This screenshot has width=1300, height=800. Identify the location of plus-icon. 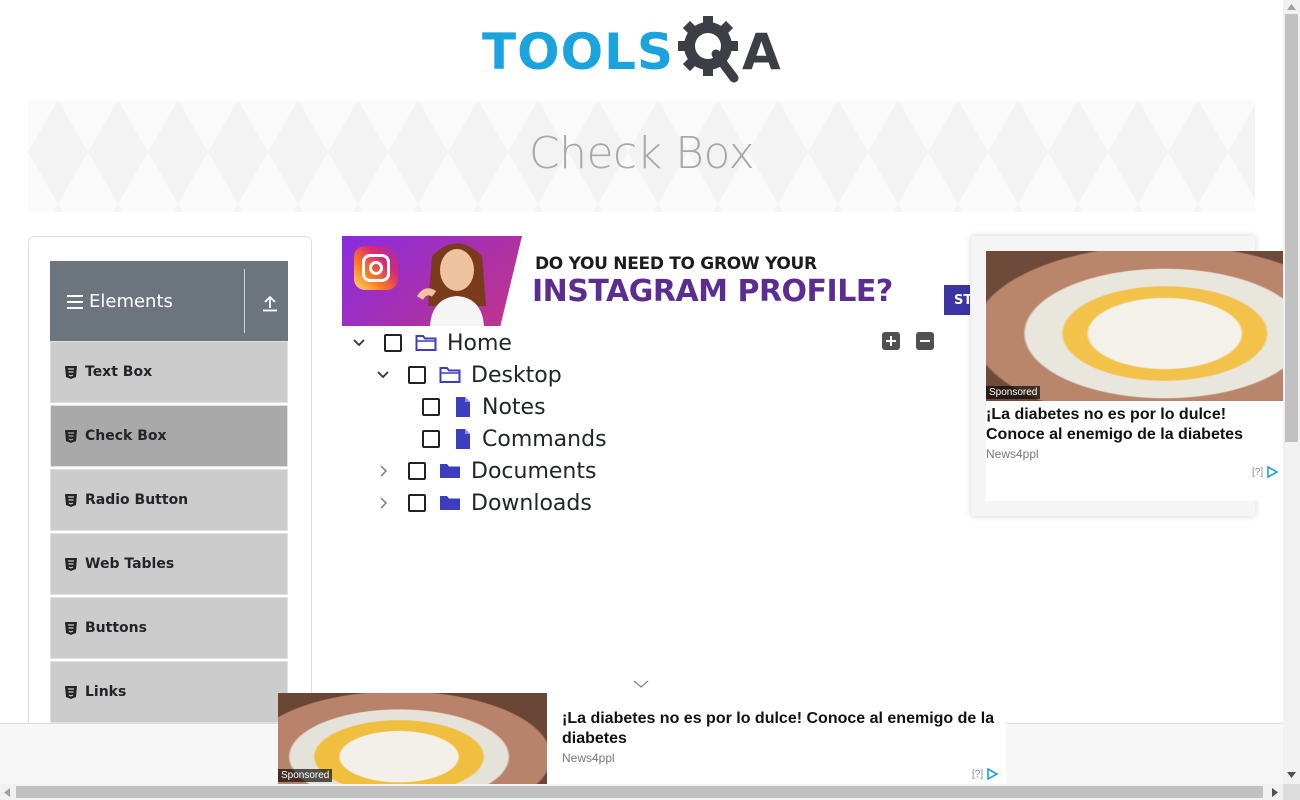
(891, 341).